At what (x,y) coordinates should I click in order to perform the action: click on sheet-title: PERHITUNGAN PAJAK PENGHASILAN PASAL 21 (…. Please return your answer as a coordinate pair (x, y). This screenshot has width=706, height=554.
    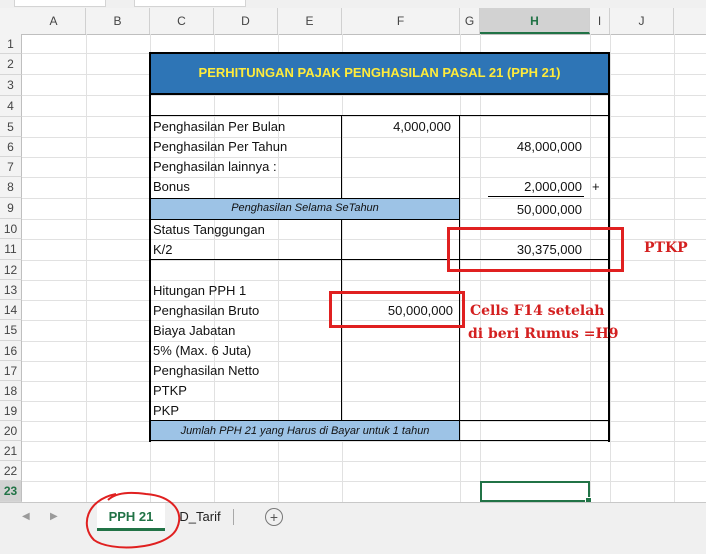
    Looking at the image, I should click on (379, 73).